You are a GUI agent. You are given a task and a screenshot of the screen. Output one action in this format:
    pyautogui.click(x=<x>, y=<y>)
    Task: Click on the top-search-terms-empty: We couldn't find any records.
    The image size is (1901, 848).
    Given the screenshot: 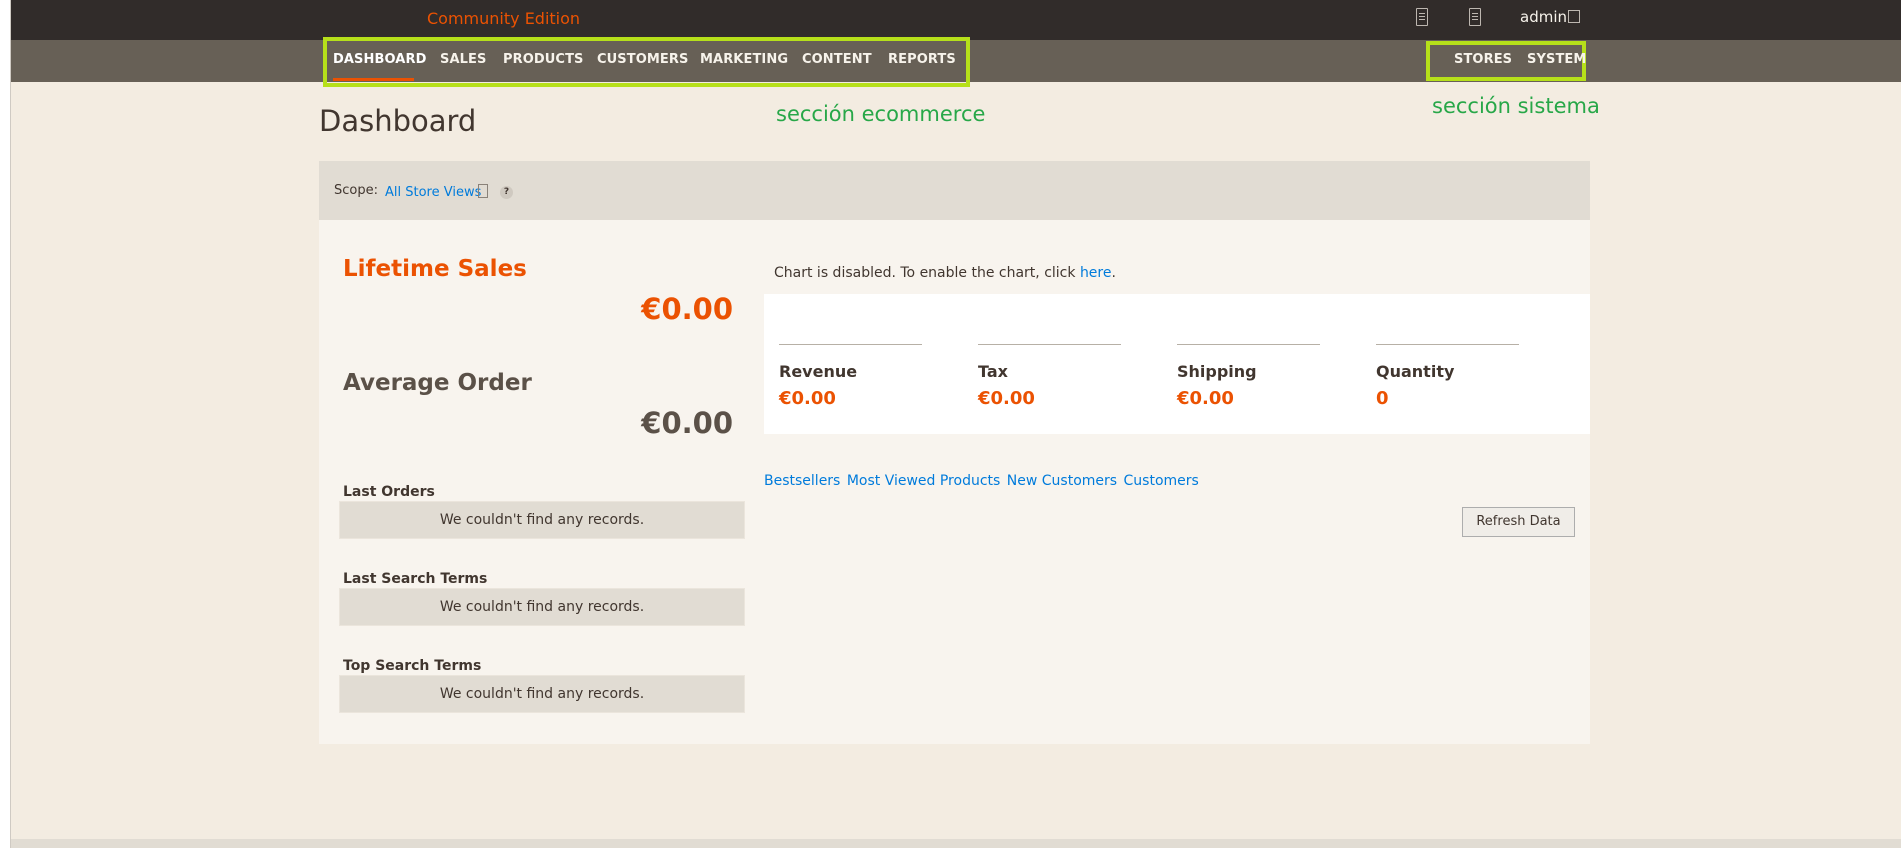 What is the action you would take?
    pyautogui.click(x=542, y=694)
    